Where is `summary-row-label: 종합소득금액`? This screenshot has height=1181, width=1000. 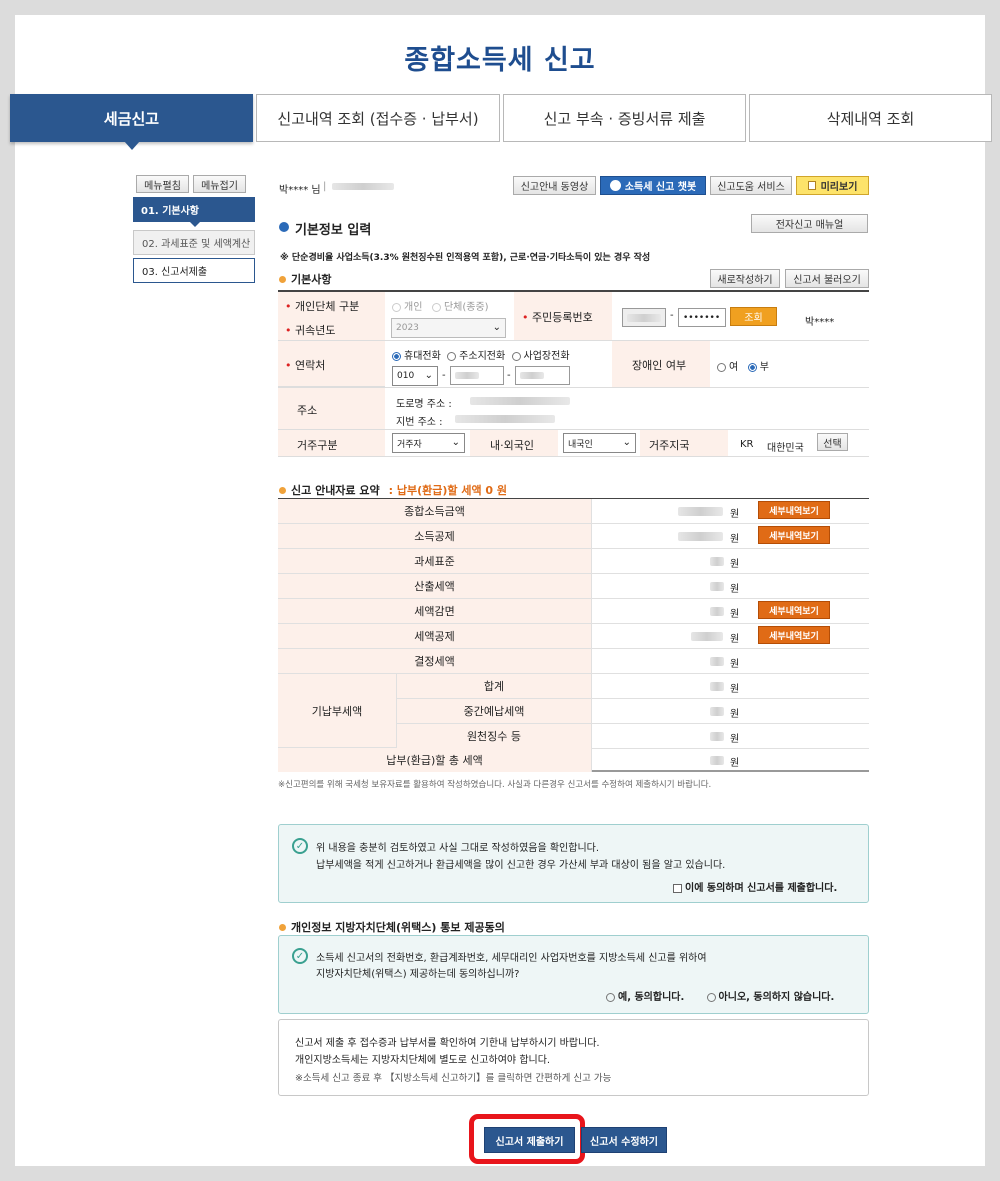
summary-row-label: 종합소득금액 is located at coordinates (434, 511).